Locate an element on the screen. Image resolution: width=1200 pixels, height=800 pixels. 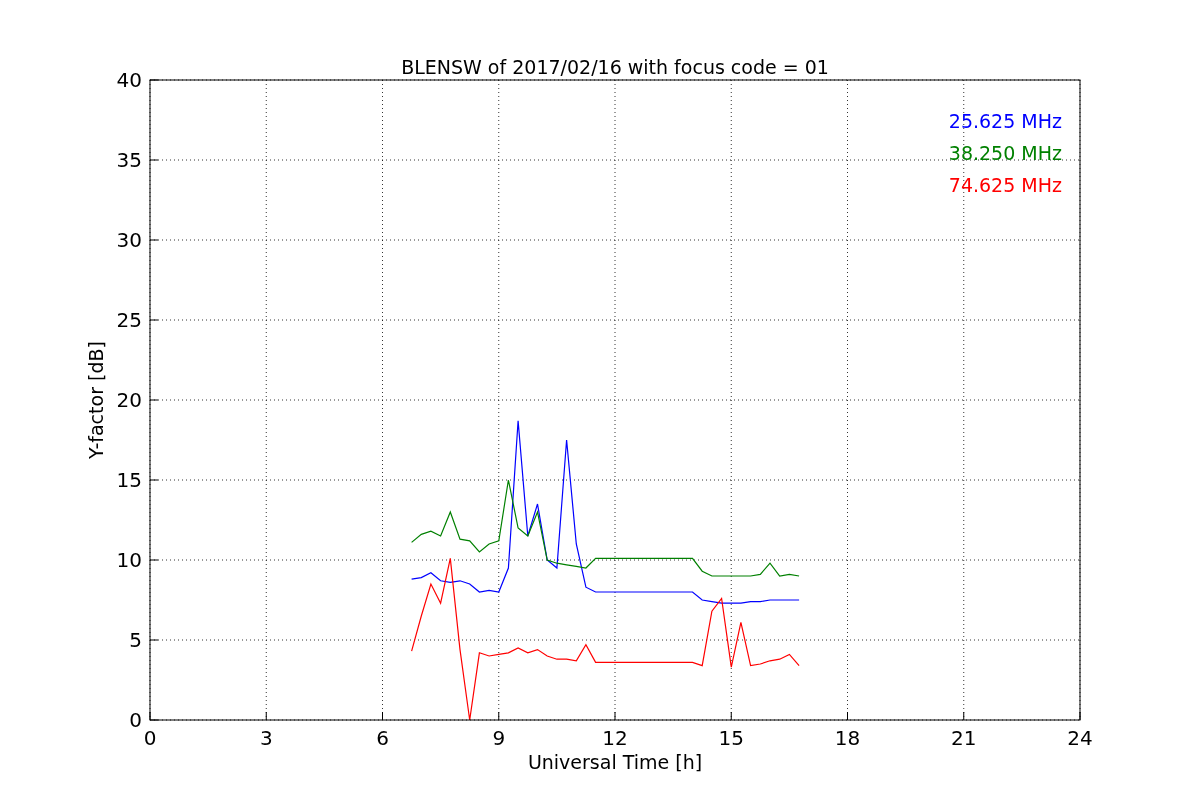
legend-label: 38.250 MHz is located at coordinates (1005, 153).